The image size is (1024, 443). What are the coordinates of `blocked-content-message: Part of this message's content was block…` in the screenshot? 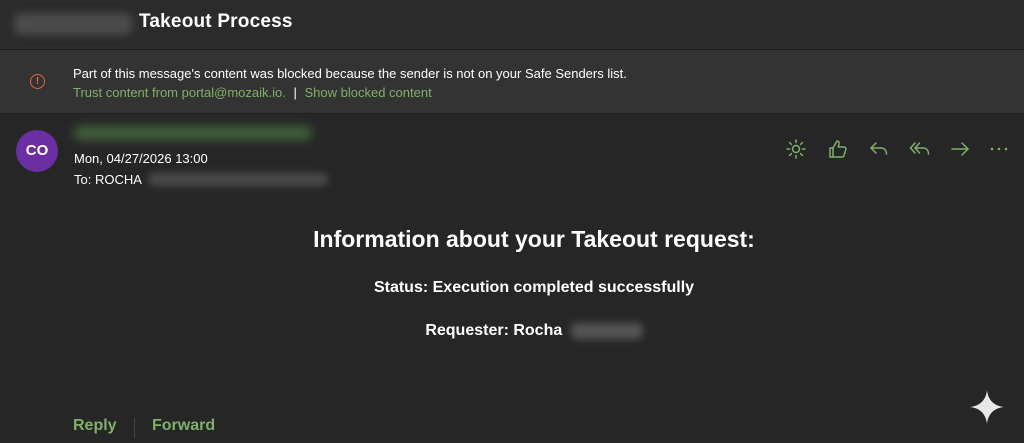 It's located at (350, 73).